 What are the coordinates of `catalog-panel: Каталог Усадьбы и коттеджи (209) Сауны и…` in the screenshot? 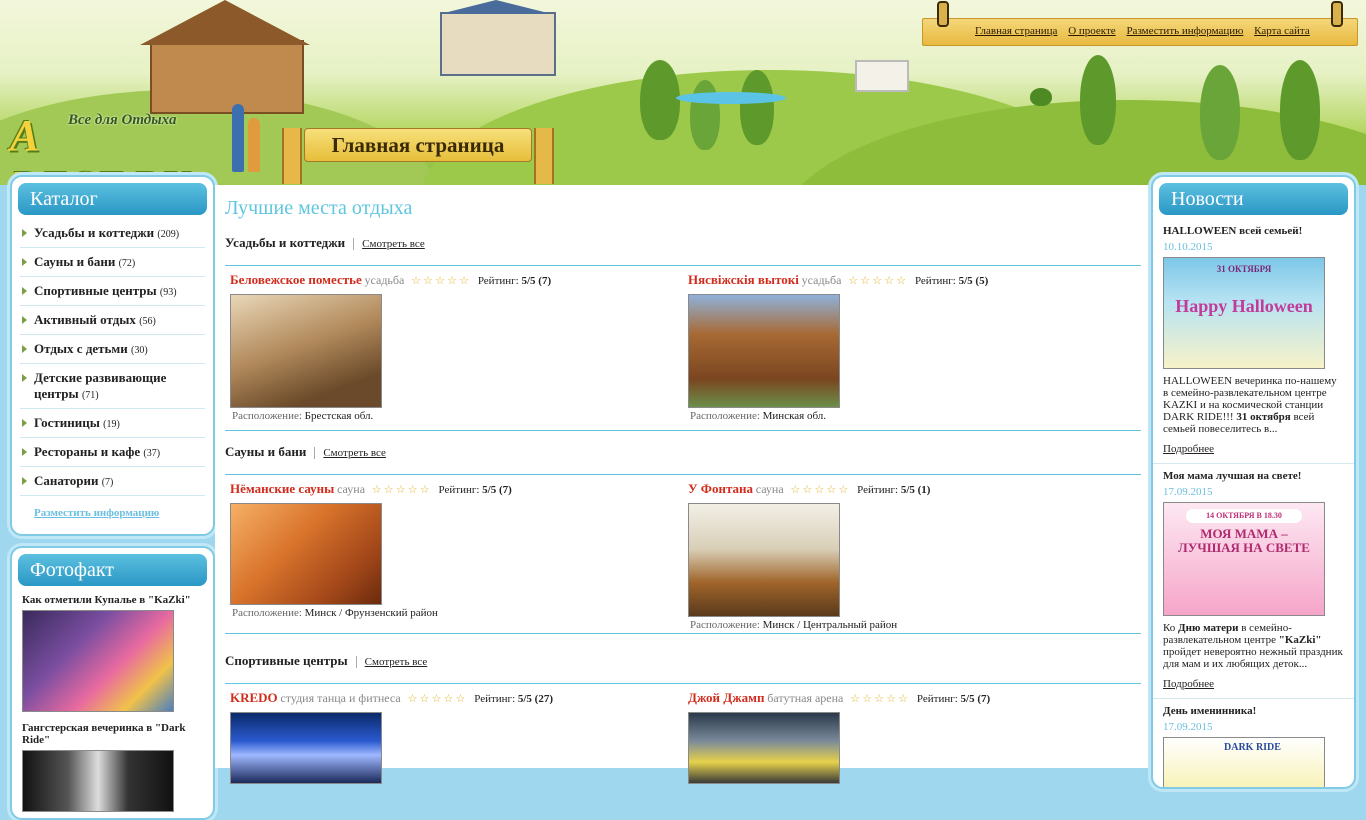 It's located at (112, 355).